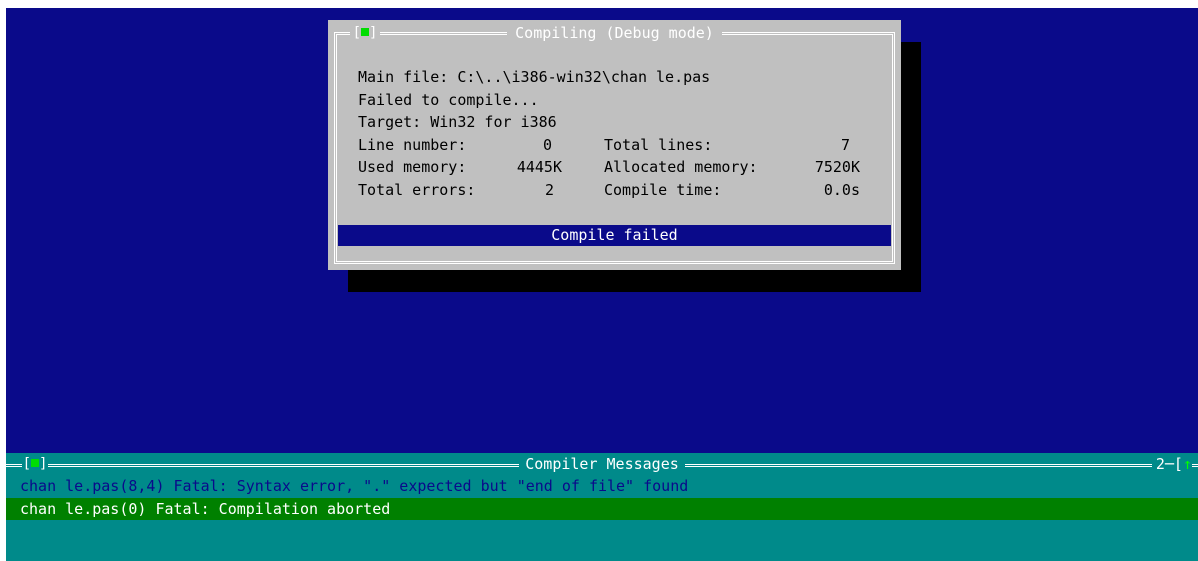 The width and height of the screenshot is (1198, 561). I want to click on used-memory-label: Used memory:, so click(412, 167).